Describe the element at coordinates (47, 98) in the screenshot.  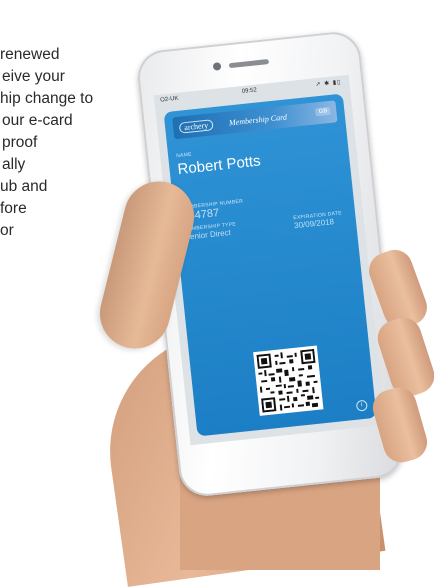
I see `paragraph-line: hip change to` at that location.